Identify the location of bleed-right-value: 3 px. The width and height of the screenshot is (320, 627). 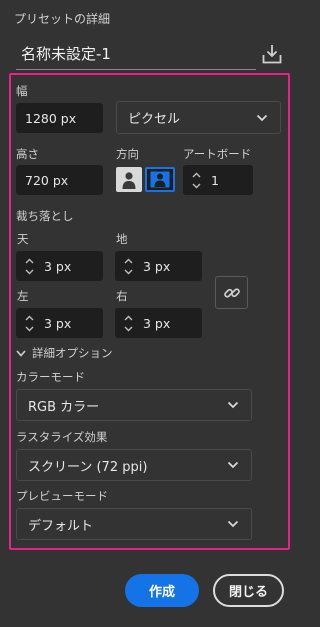
(157, 323).